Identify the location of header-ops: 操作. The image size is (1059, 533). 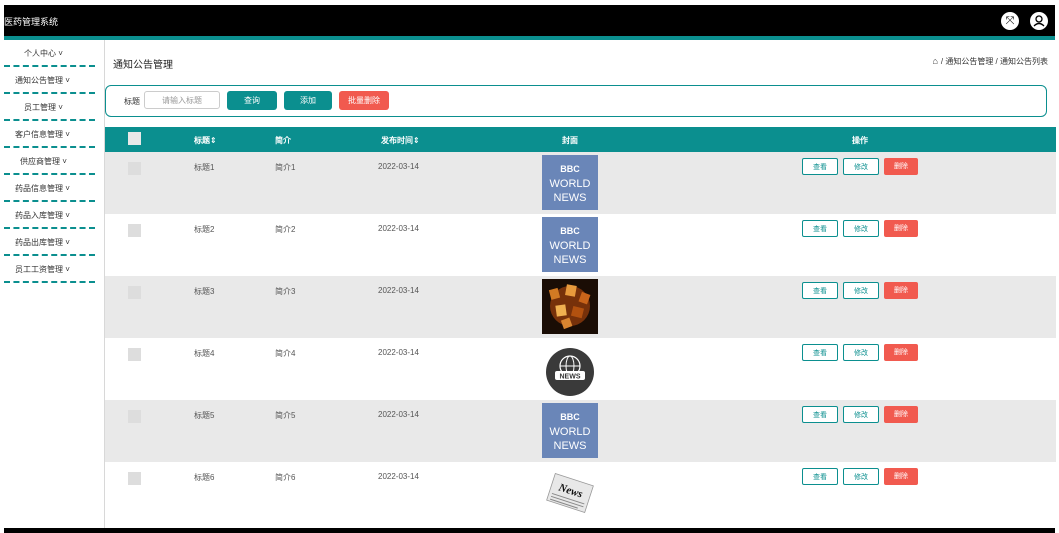
(860, 140).